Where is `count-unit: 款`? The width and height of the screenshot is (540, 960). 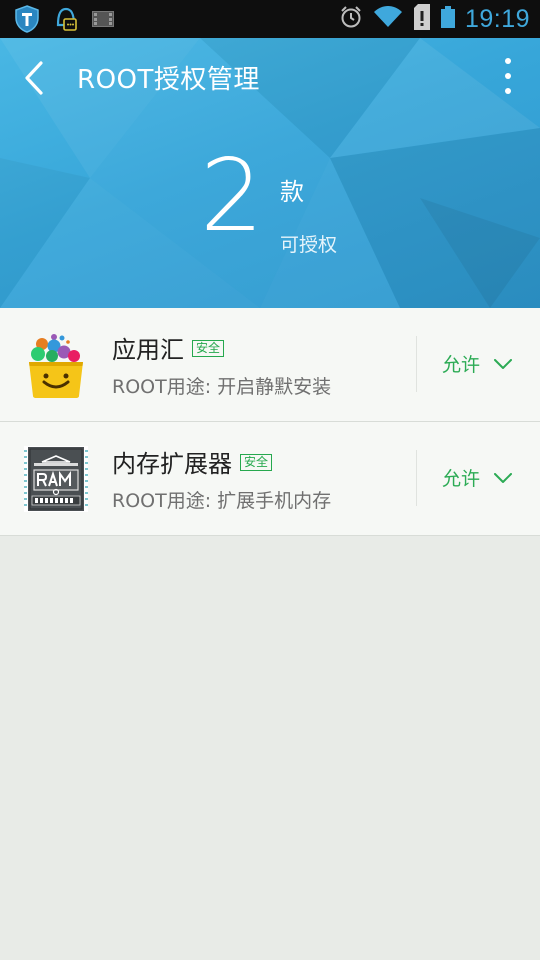 count-unit: 款 is located at coordinates (292, 192).